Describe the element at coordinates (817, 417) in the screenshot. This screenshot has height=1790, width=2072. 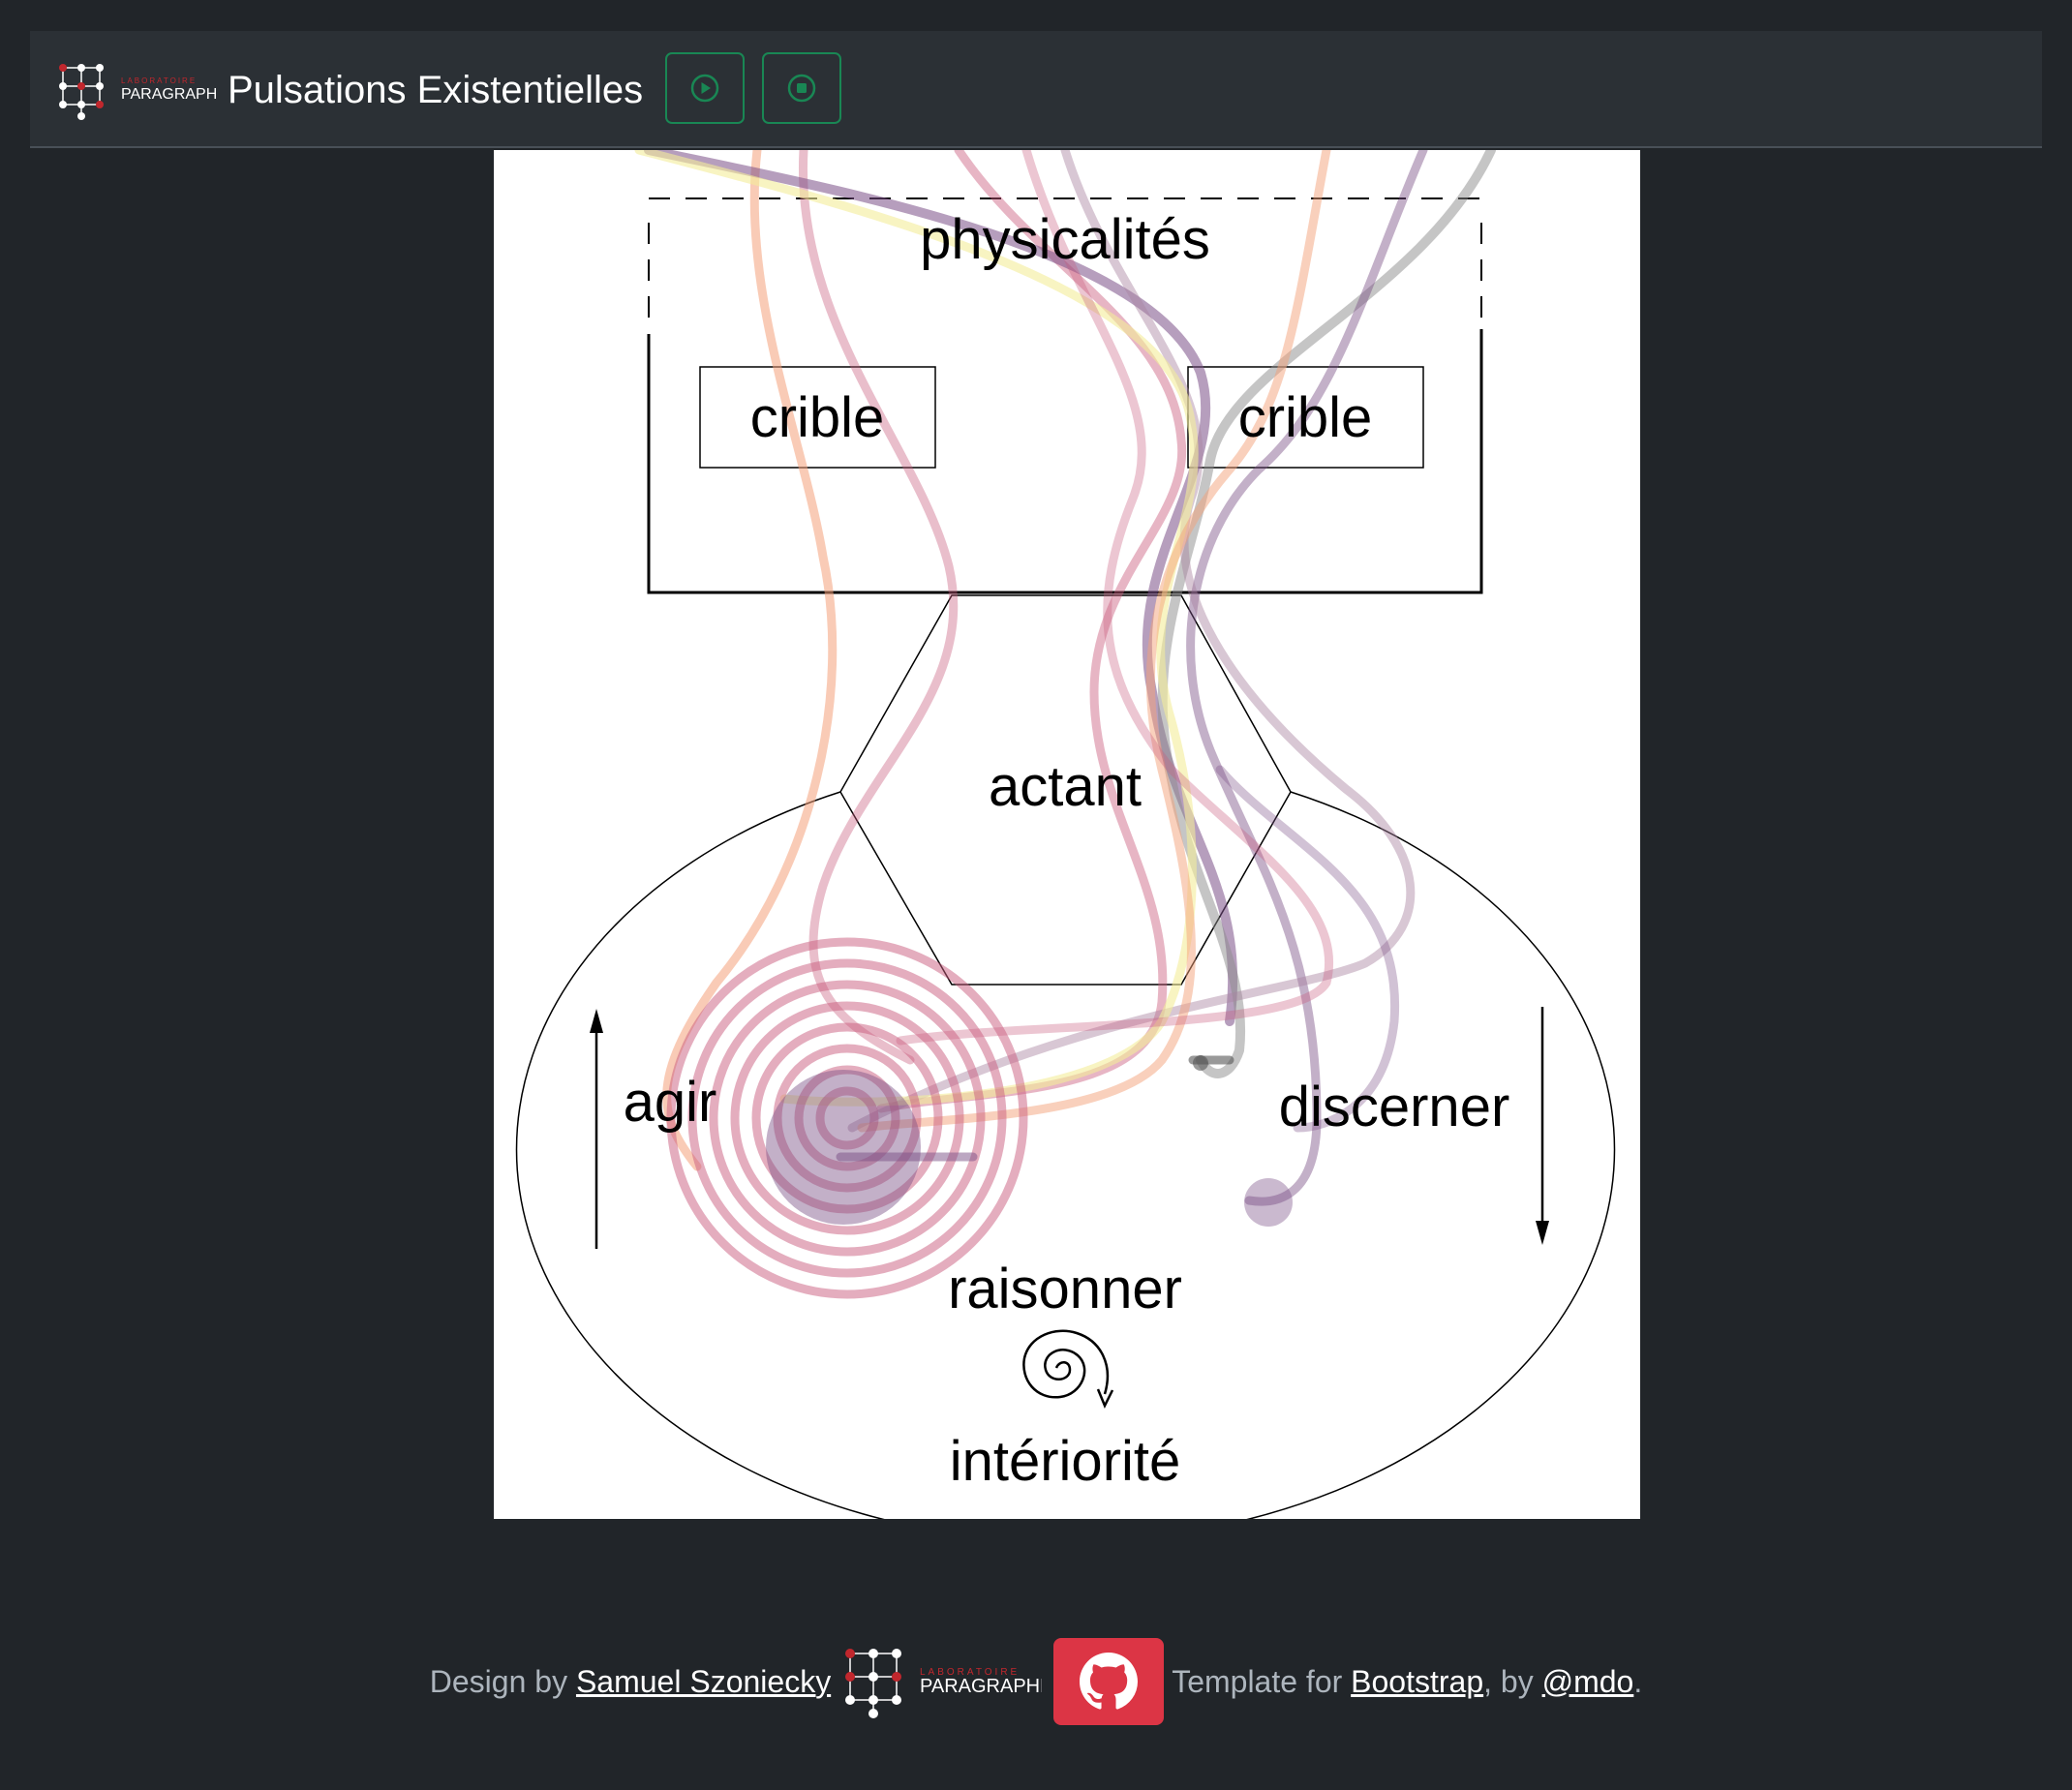
I see `label-crible-left: crible` at that location.